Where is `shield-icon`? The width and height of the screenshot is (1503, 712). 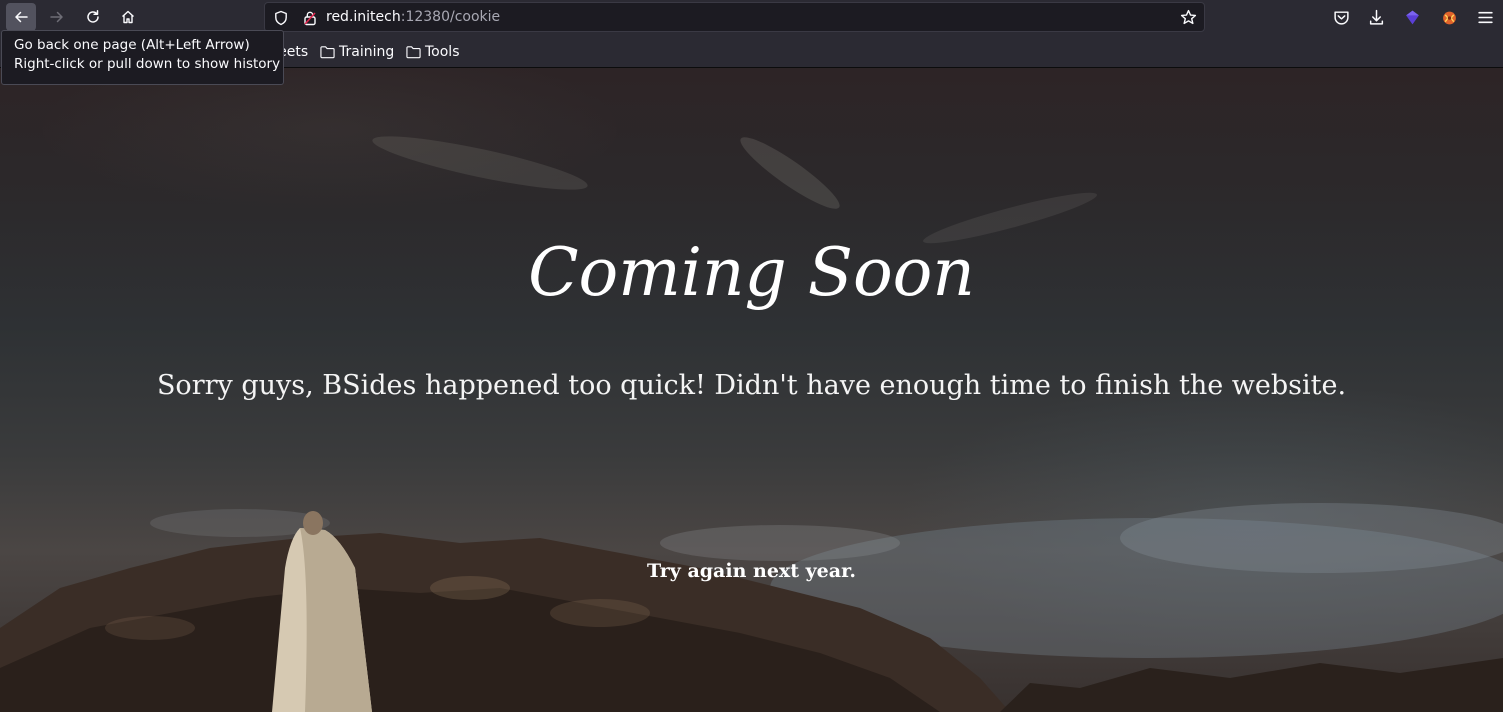
shield-icon is located at coordinates (281, 18).